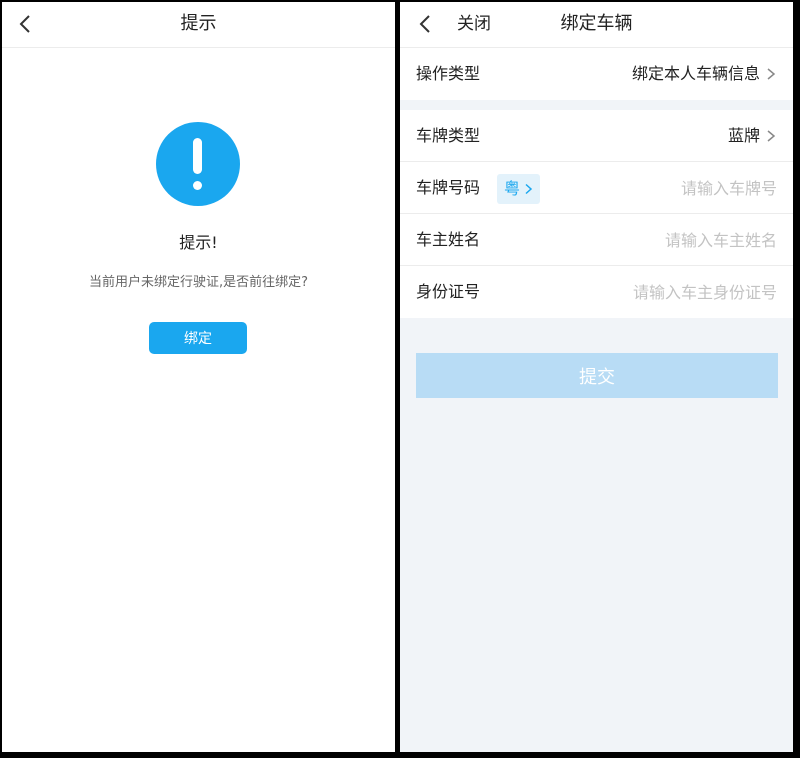 The height and width of the screenshot is (758, 800). I want to click on owner-name-label: 车主姓名, so click(448, 239).